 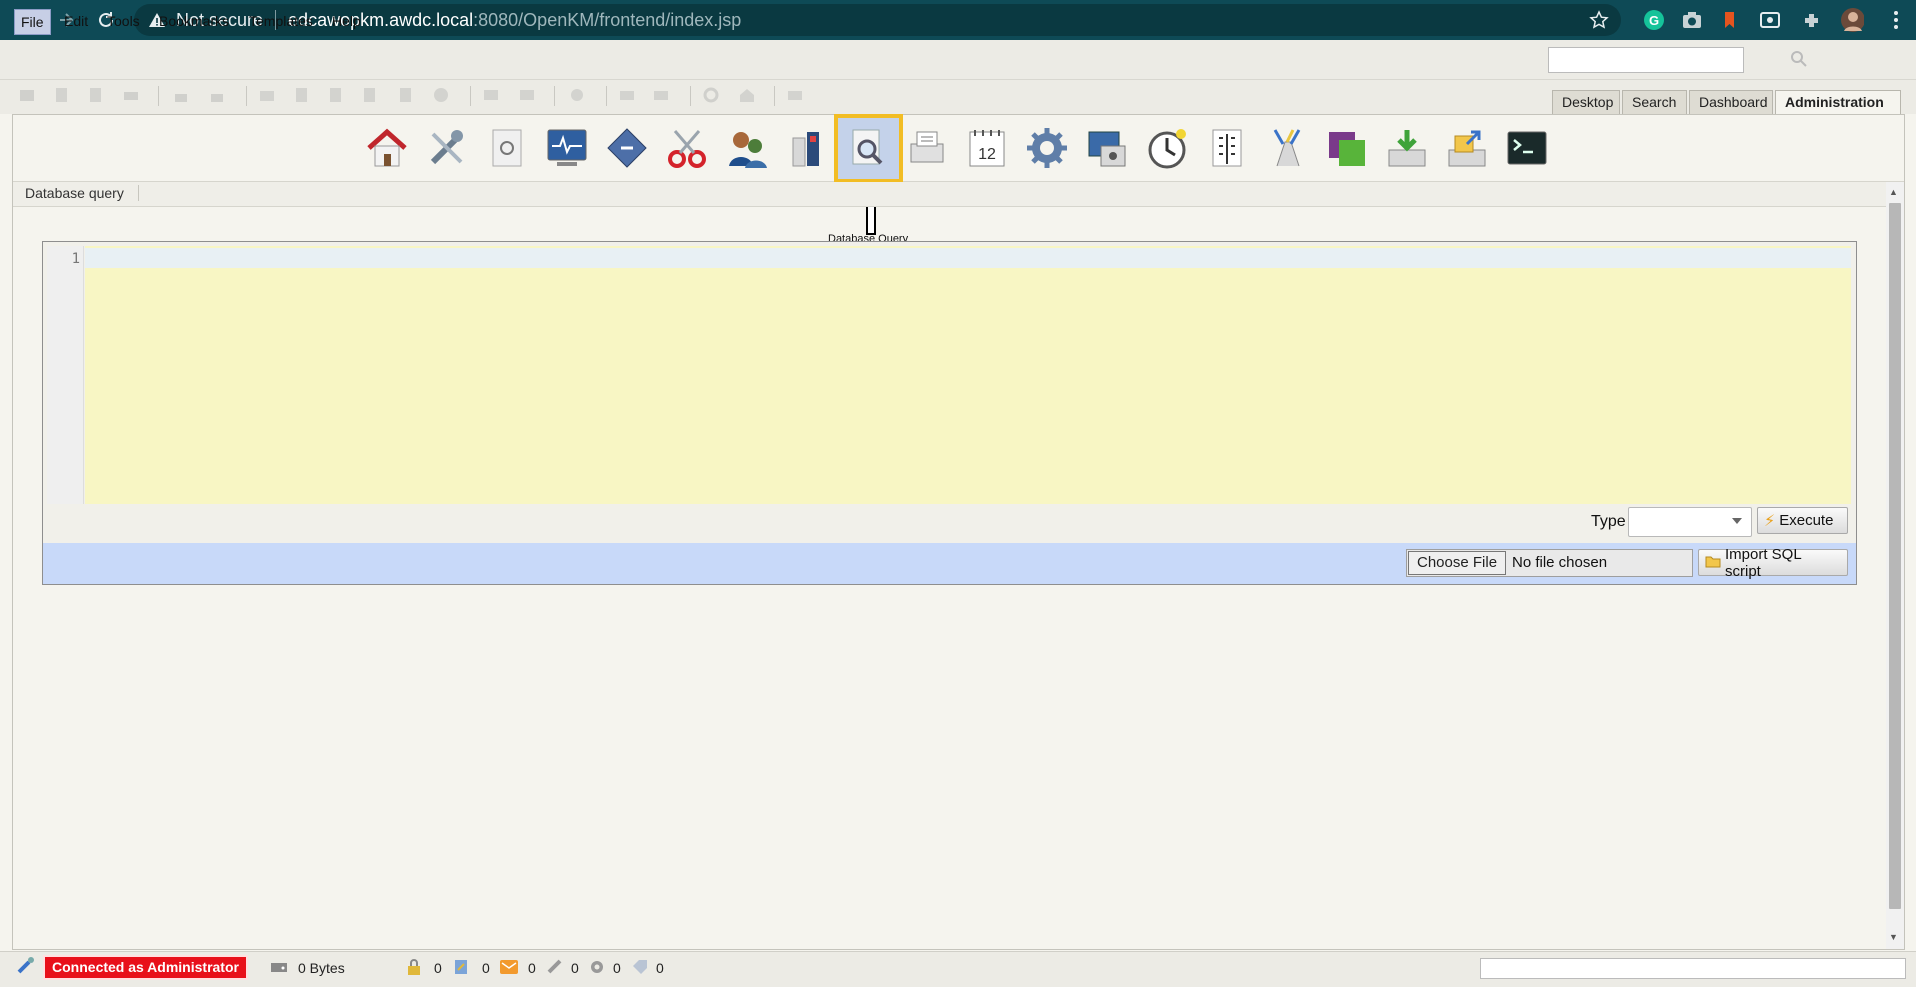 What do you see at coordinates (968, 258) in the screenshot?
I see `sql-editor-current-line` at bounding box center [968, 258].